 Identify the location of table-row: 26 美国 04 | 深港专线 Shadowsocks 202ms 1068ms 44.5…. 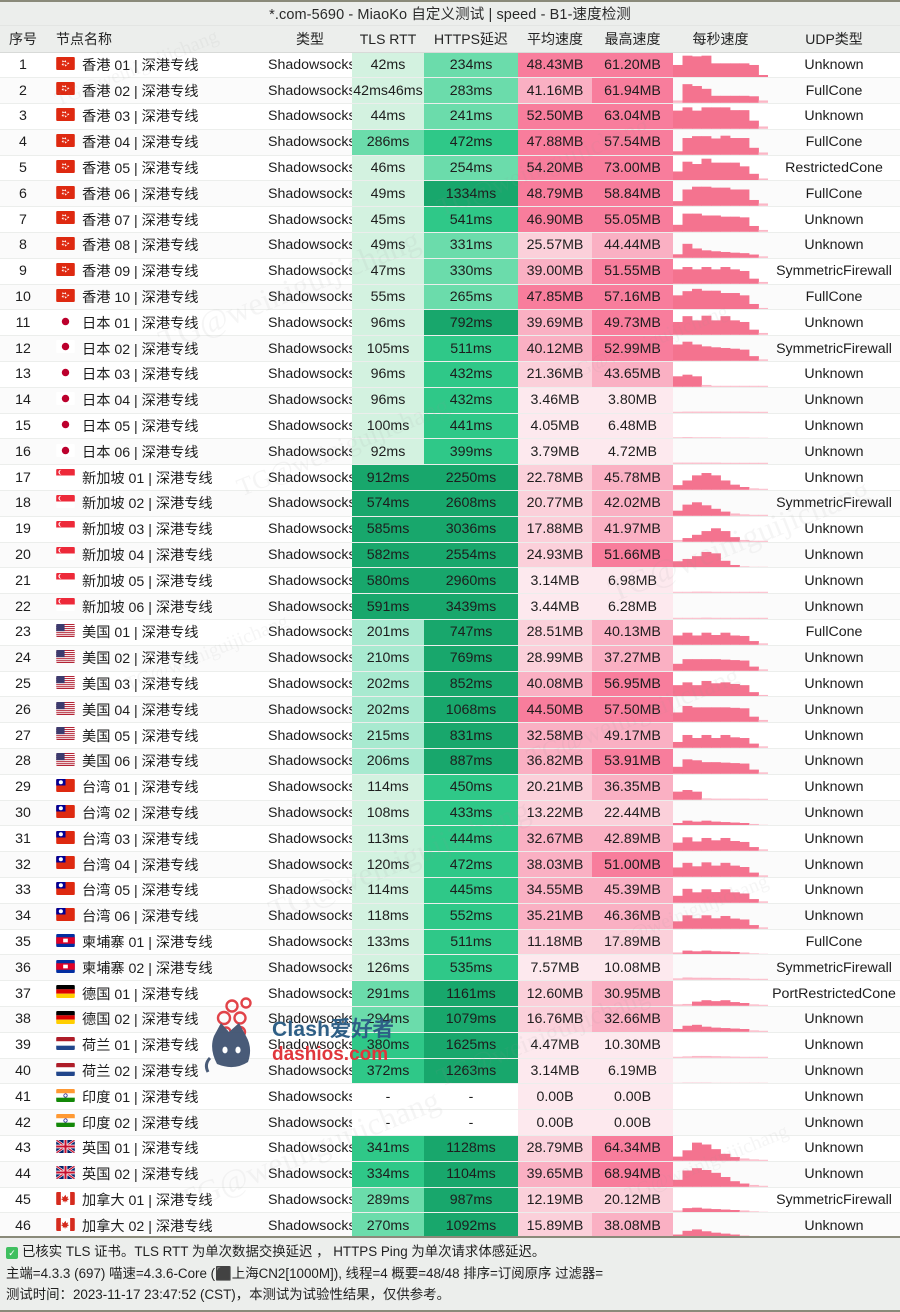
(450, 710).